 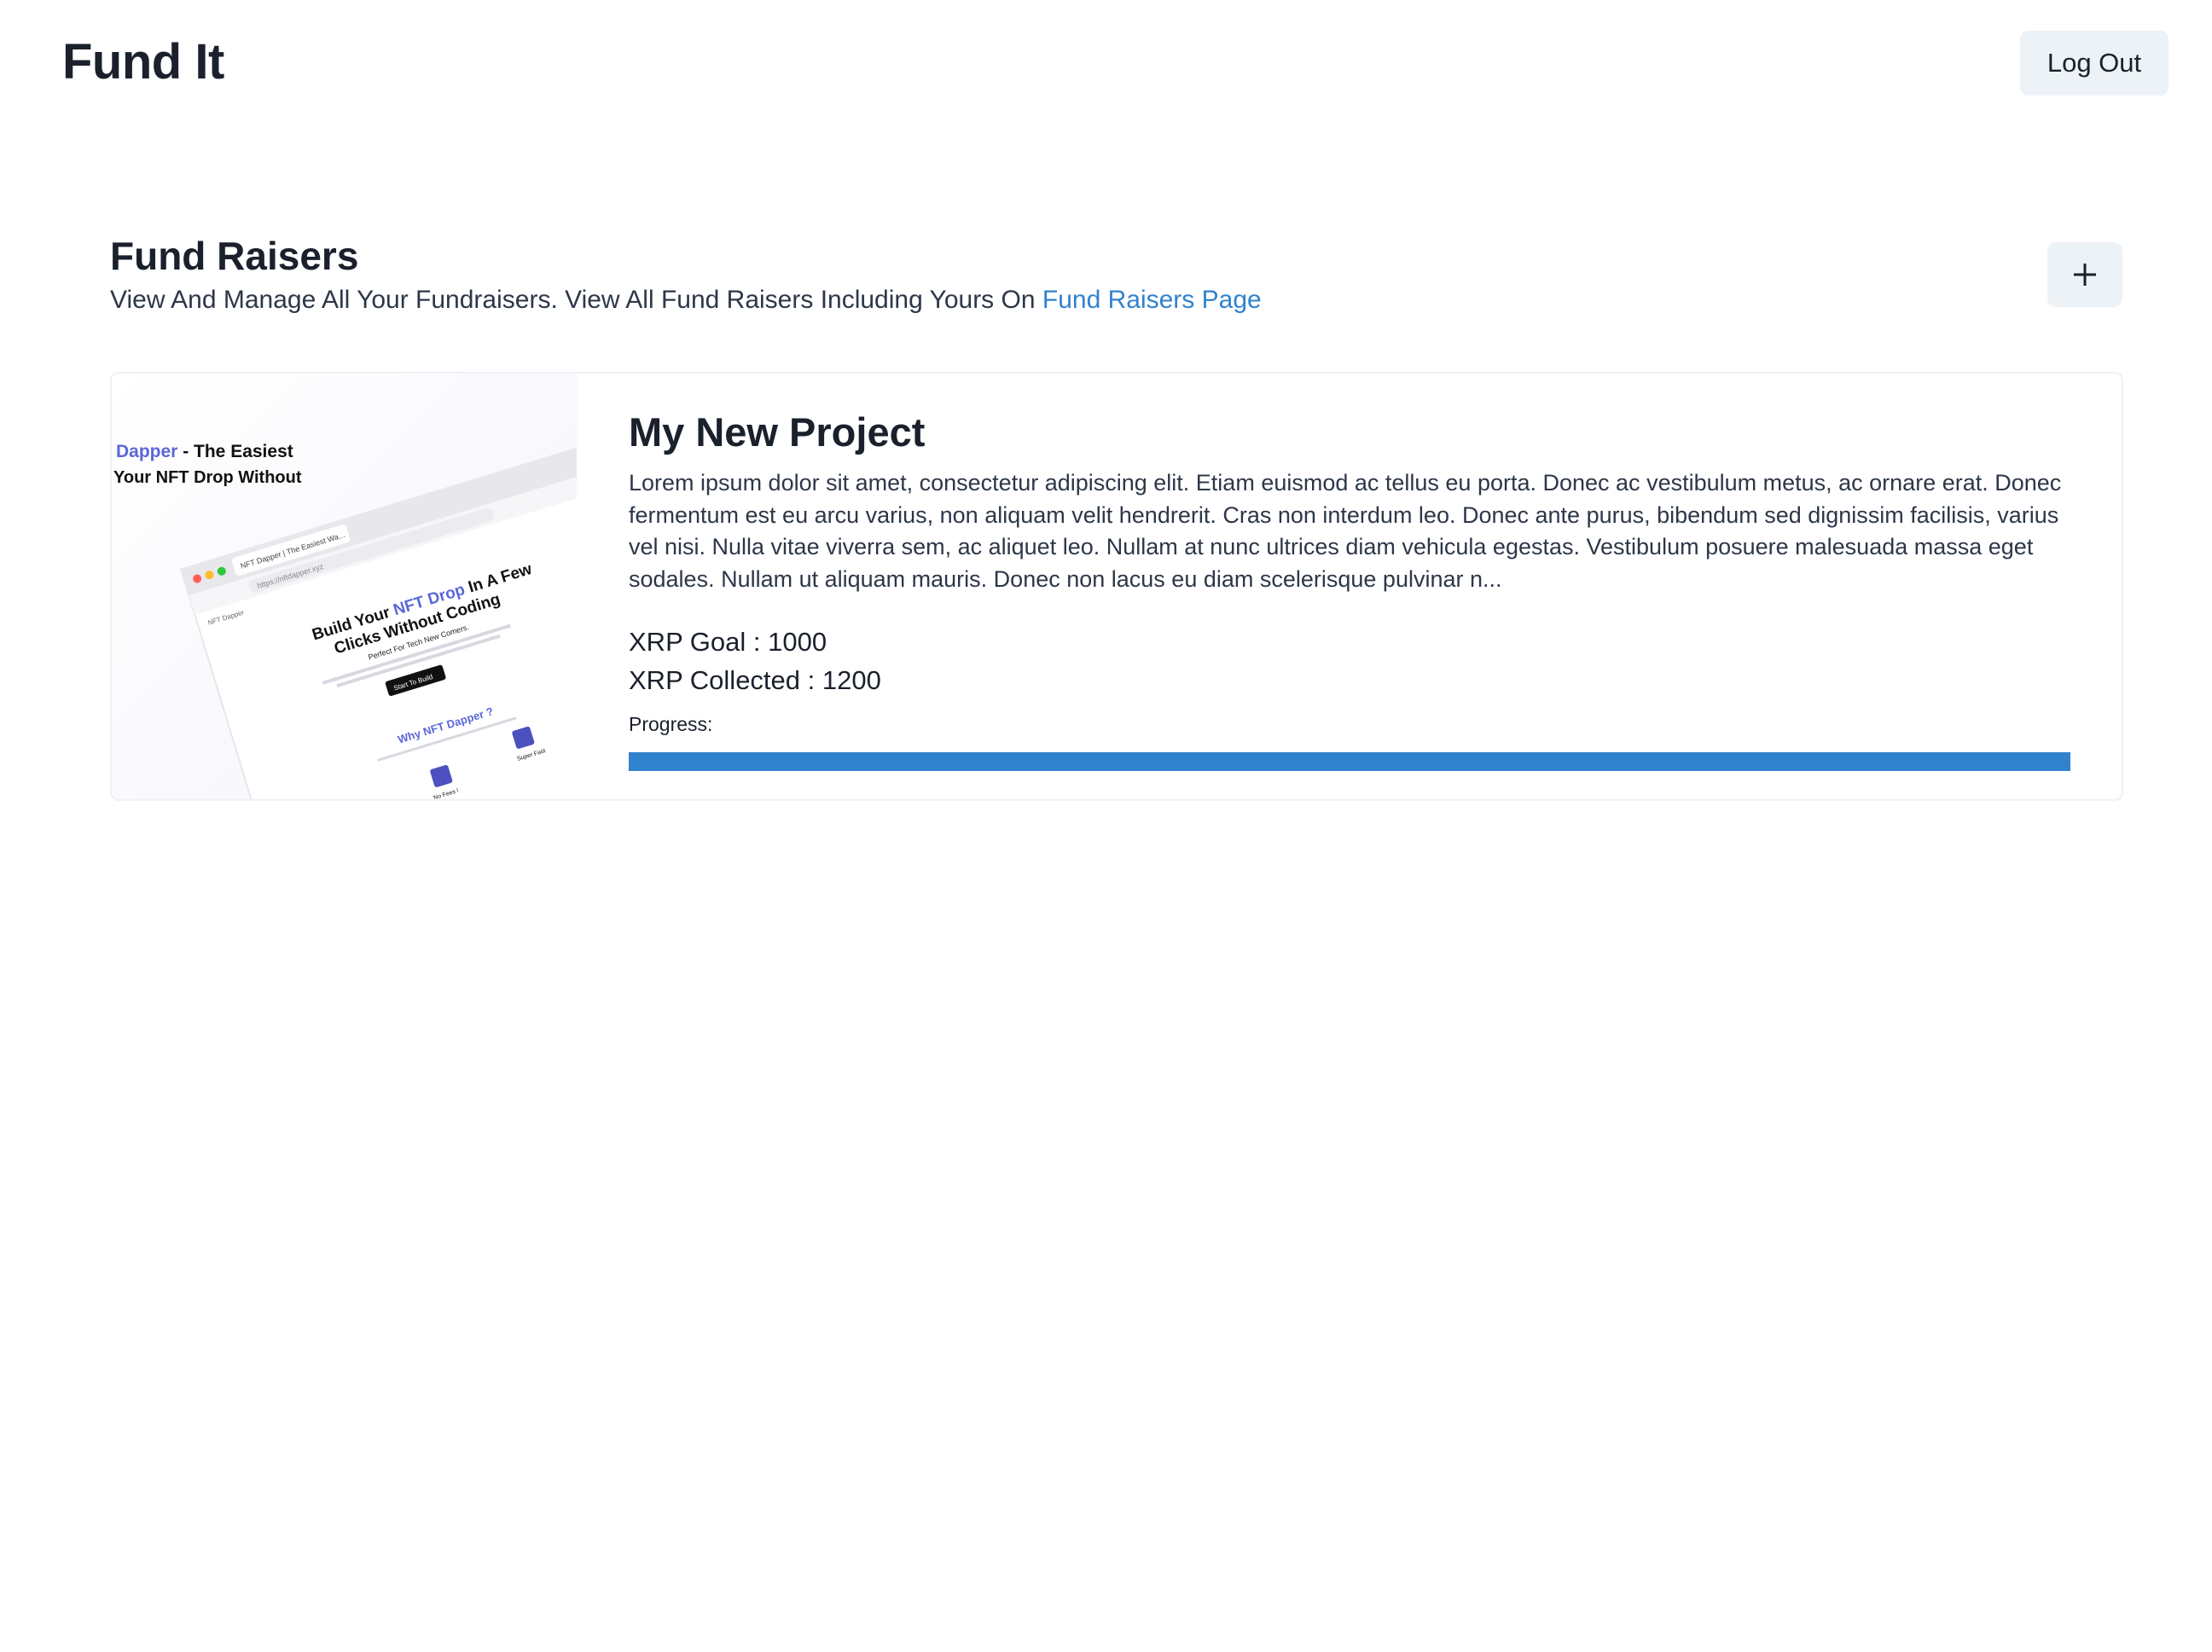 I want to click on progress-label: Progress:, so click(x=671, y=724).